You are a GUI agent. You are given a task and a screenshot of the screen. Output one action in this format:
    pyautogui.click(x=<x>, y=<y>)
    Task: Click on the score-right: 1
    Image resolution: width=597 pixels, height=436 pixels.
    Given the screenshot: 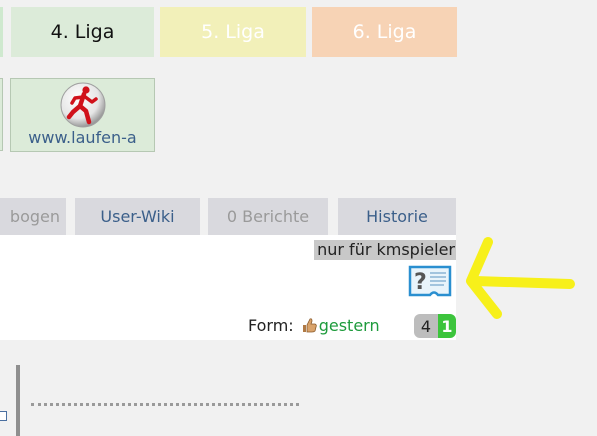 What is the action you would take?
    pyautogui.click(x=447, y=326)
    